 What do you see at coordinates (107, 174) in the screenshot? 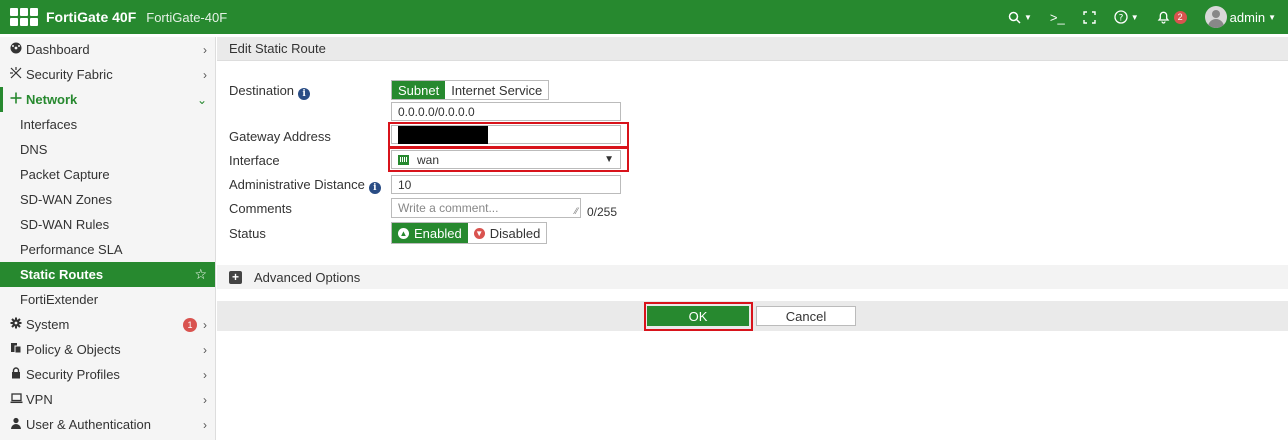
I see `sidebar-subitem-packet-capture: Packet Capture` at bounding box center [107, 174].